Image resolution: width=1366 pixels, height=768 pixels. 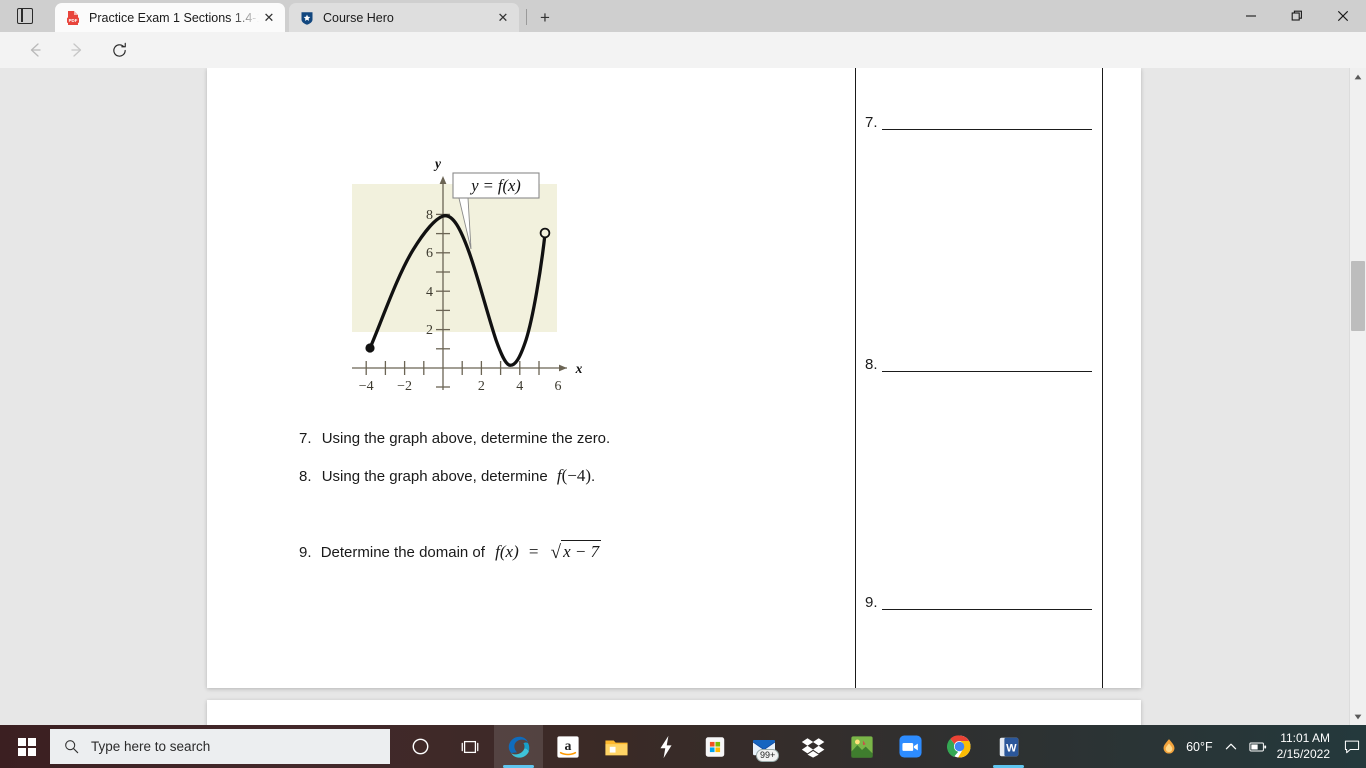 What do you see at coordinates (856, 378) in the screenshot?
I see `page-vertical-rule-left` at bounding box center [856, 378].